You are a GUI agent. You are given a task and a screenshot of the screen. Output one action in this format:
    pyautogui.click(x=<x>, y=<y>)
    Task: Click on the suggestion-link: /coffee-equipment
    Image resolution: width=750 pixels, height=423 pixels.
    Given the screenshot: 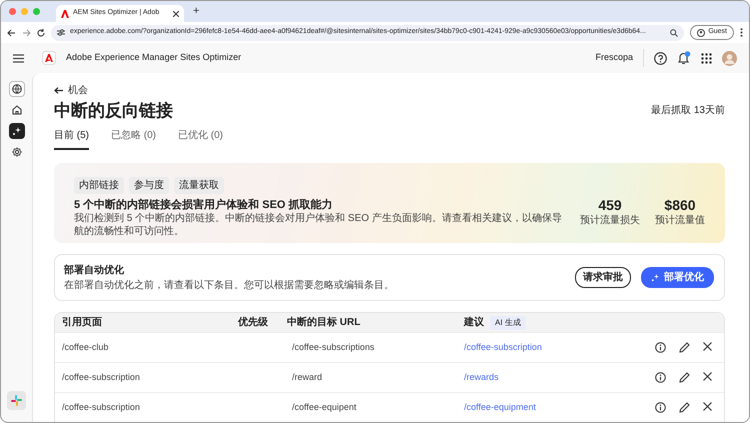 What is the action you would take?
    pyautogui.click(x=500, y=407)
    